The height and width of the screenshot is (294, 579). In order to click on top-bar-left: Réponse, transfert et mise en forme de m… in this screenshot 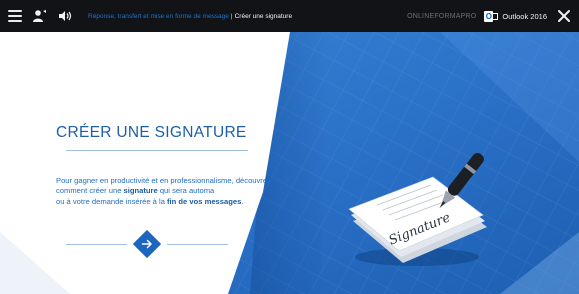, I will do `click(146, 16)`.